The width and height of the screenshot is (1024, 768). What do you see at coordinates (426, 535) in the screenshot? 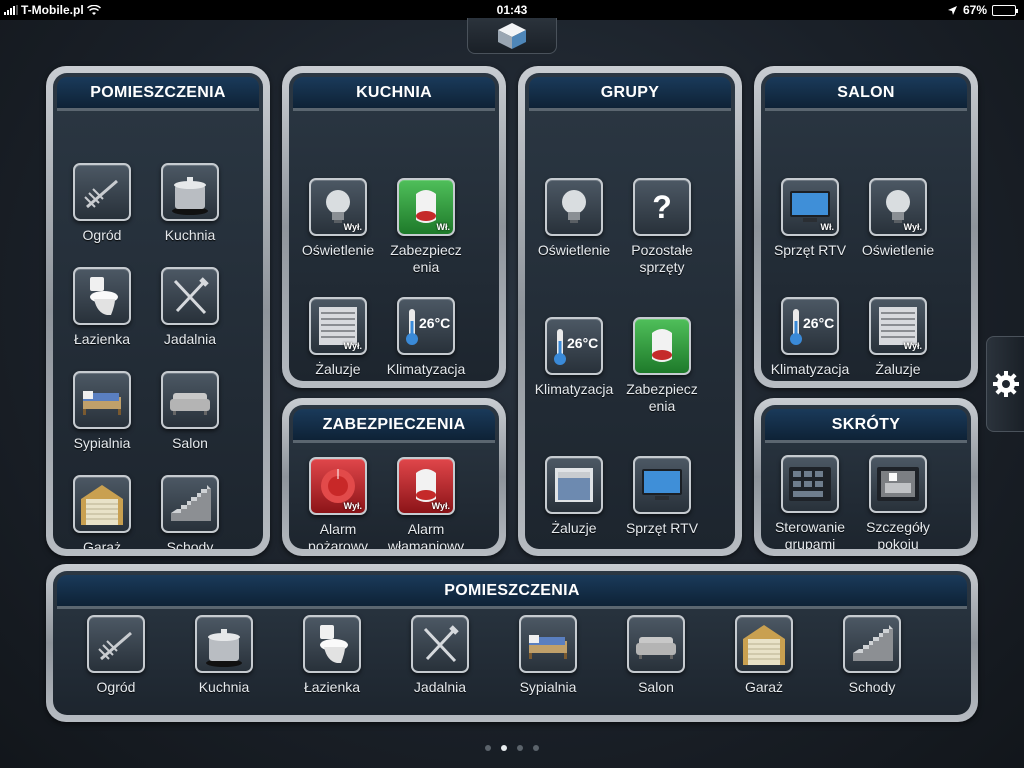
I see `tile-label: Alarm włamaniowy` at bounding box center [426, 535].